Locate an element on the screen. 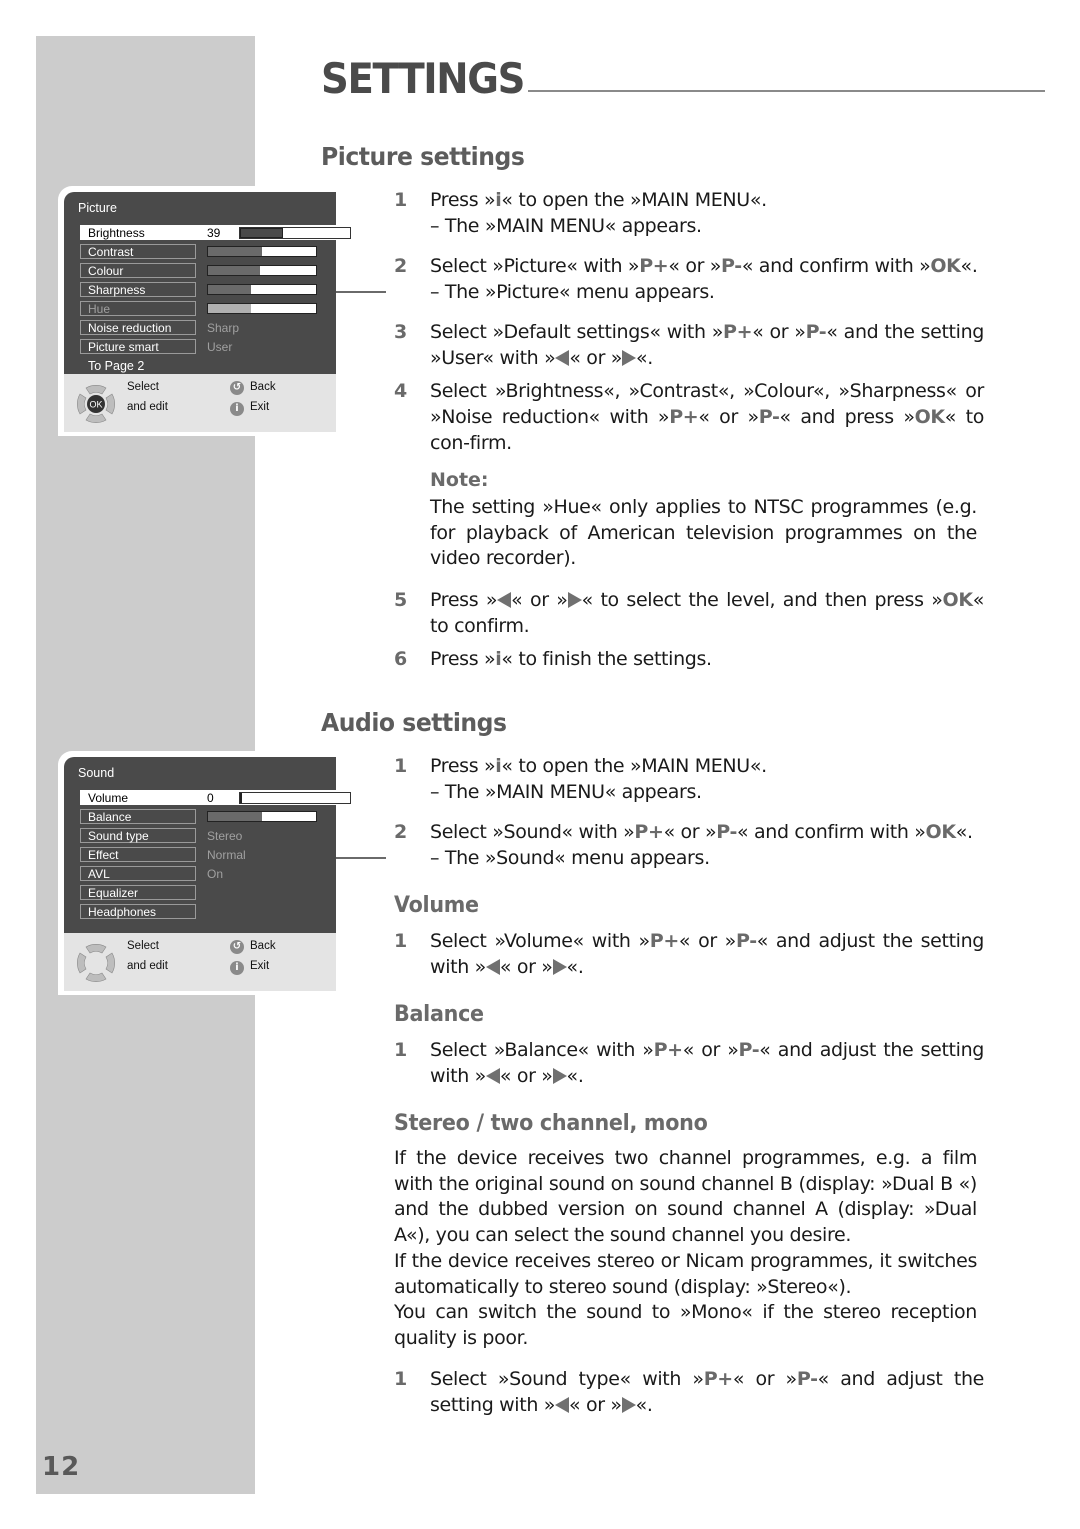  page-title: SETTINGS is located at coordinates (423, 78).